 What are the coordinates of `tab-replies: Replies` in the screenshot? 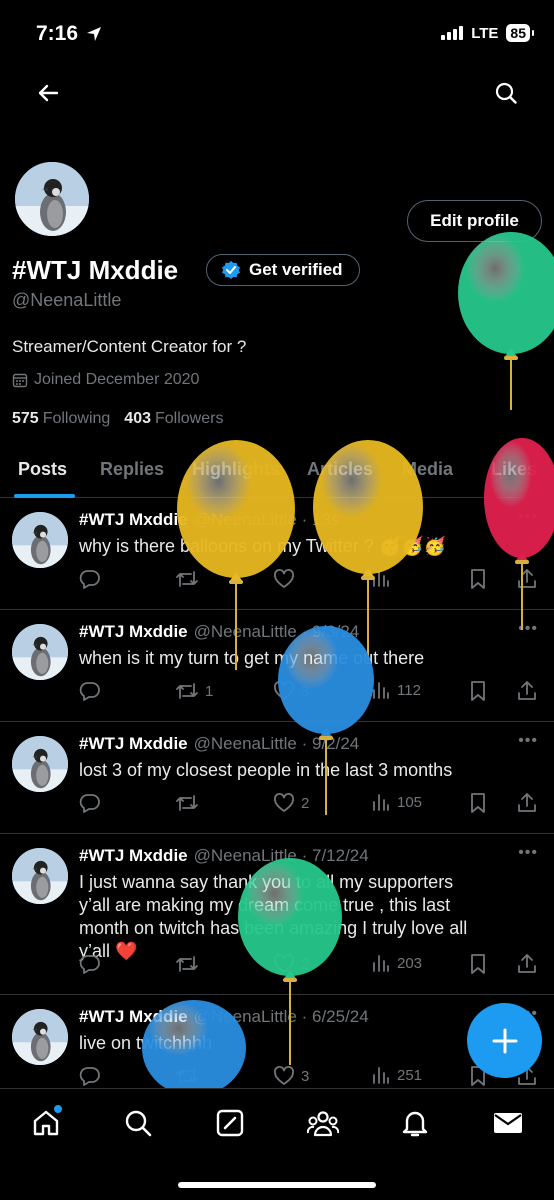 It's located at (132, 469).